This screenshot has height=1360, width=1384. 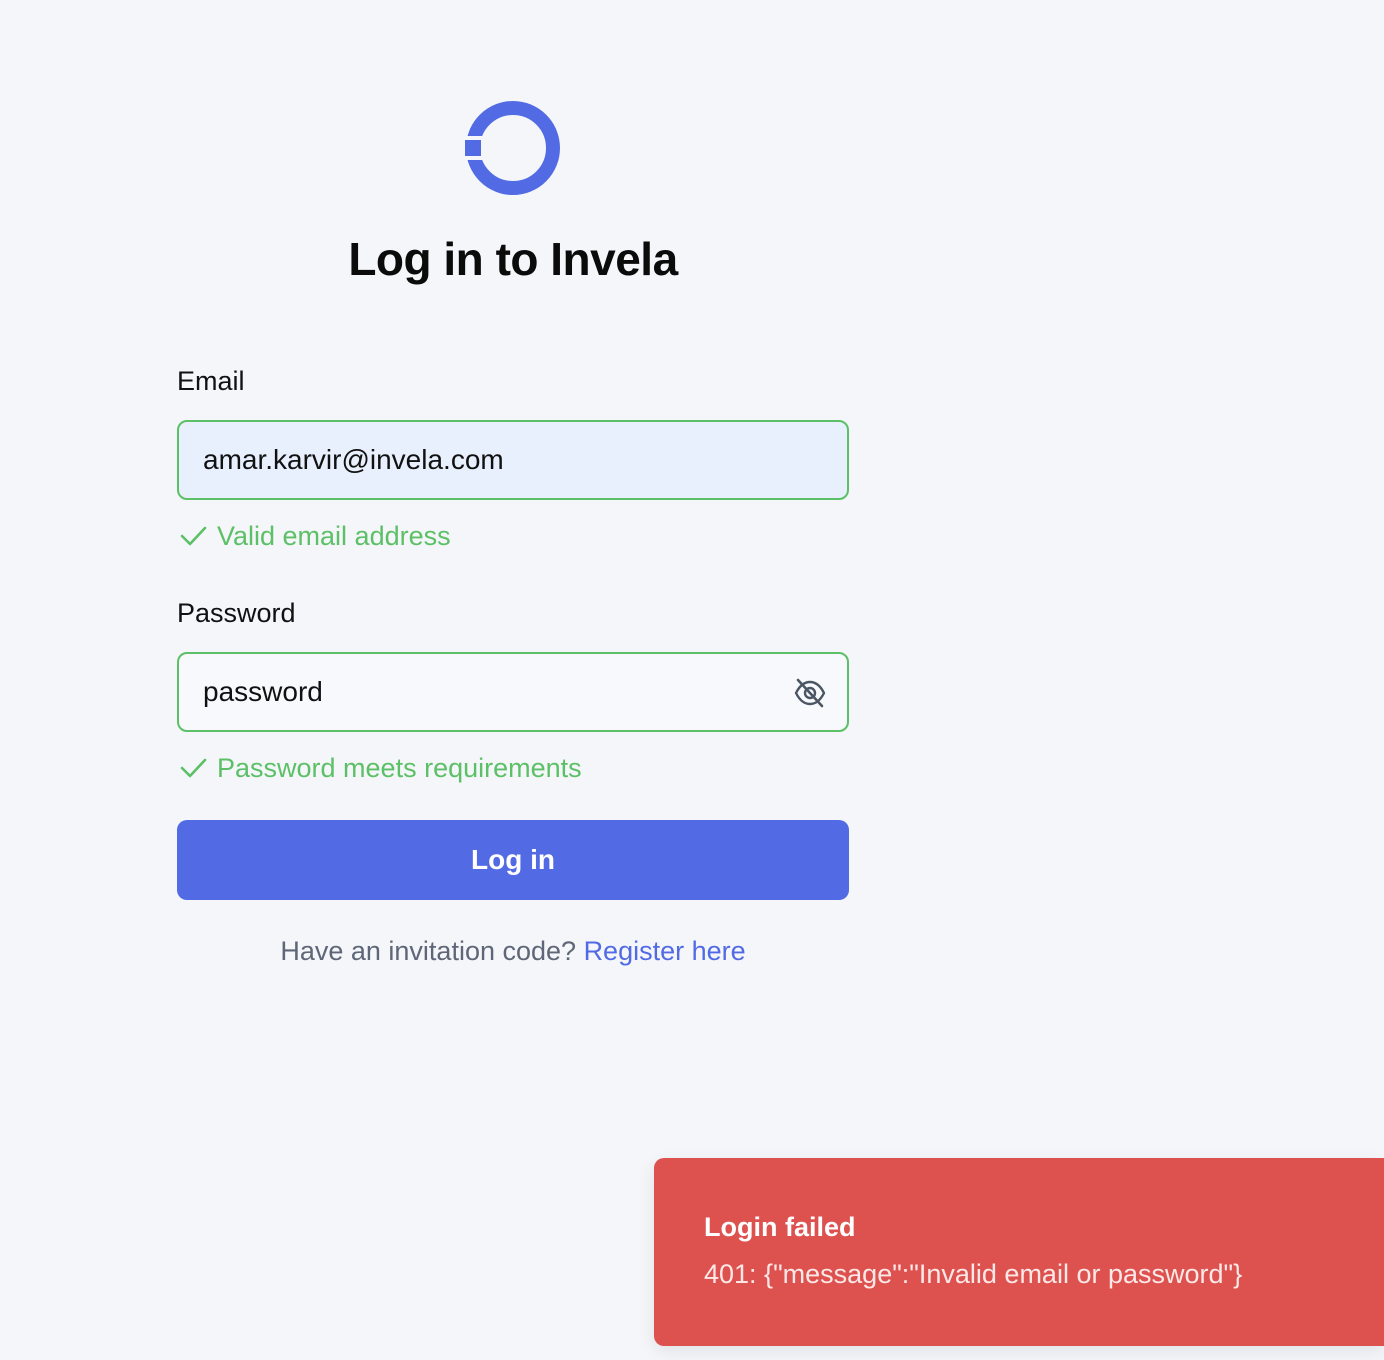 I want to click on register-prompt-text: Have an invitation code?, so click(x=428, y=951).